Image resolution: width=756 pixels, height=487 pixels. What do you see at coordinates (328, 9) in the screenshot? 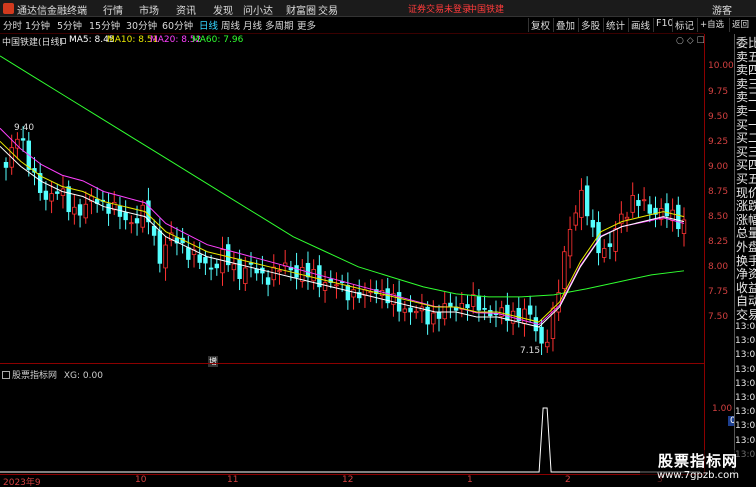
I see `menu-trade: 交易` at bounding box center [328, 9].